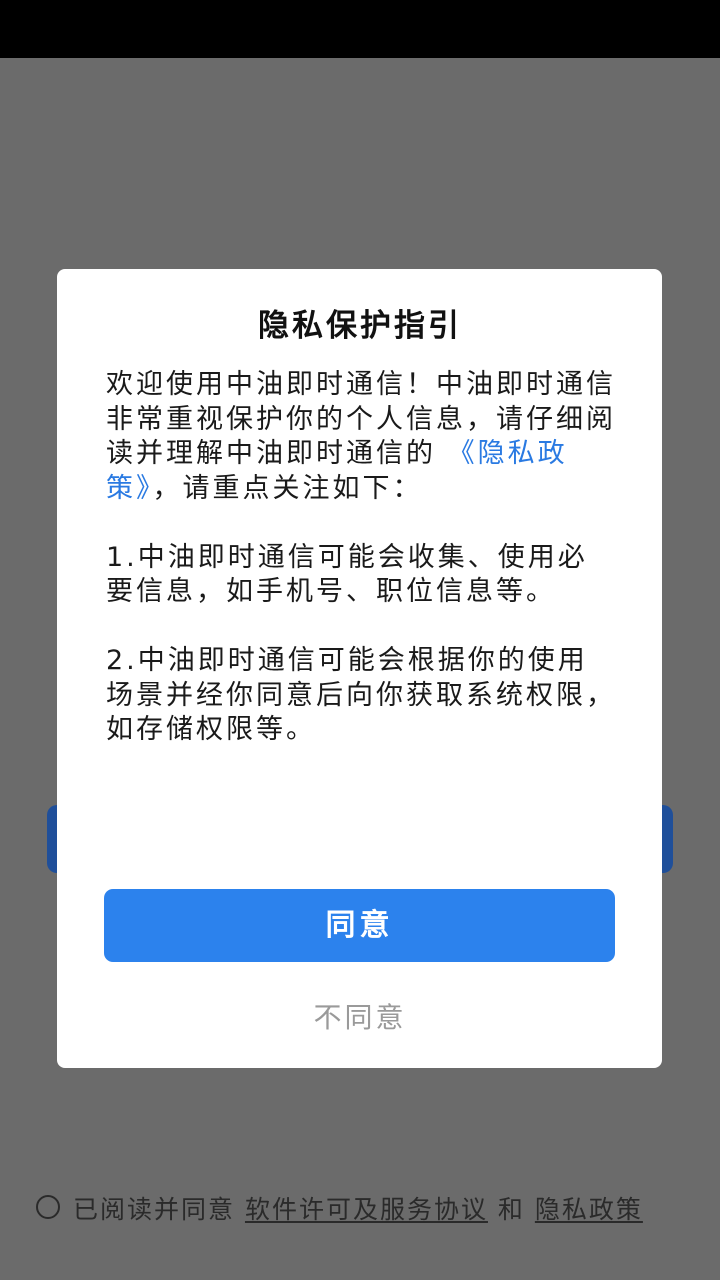 The height and width of the screenshot is (1280, 720). Describe the element at coordinates (360, 1016) in the screenshot. I see `disagree-button: 不同意` at that location.